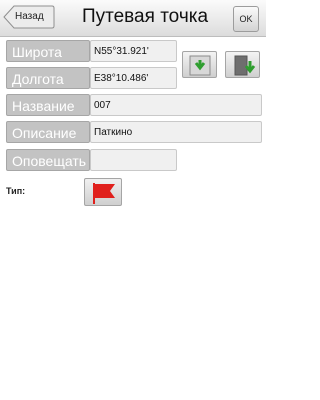 This screenshot has width=320, height=400. I want to click on description-field: Паткино, so click(176, 132).